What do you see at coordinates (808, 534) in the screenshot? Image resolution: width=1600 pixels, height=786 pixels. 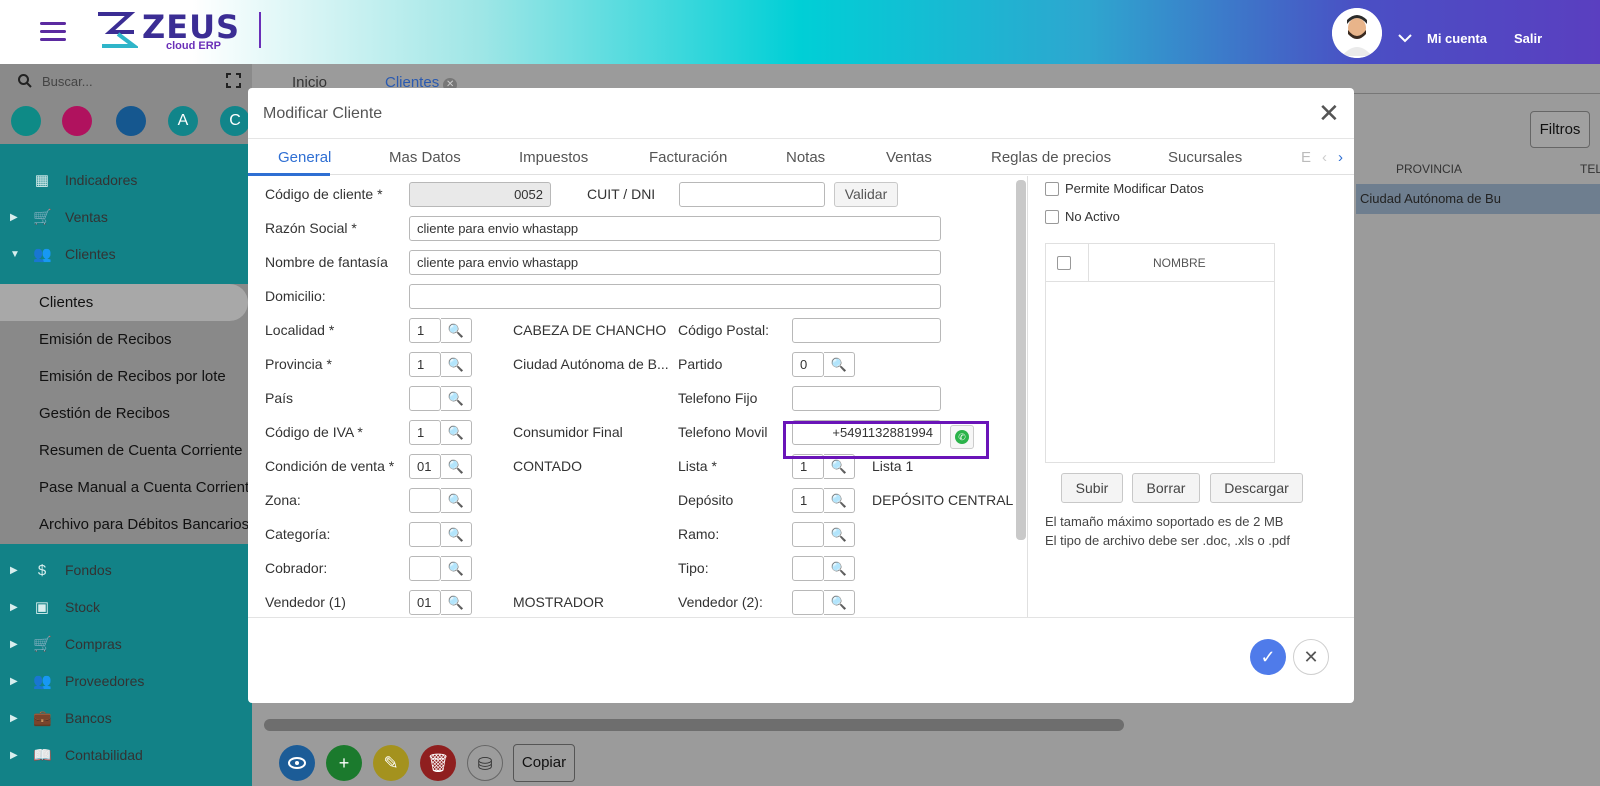 I see `ramo-code-field` at bounding box center [808, 534].